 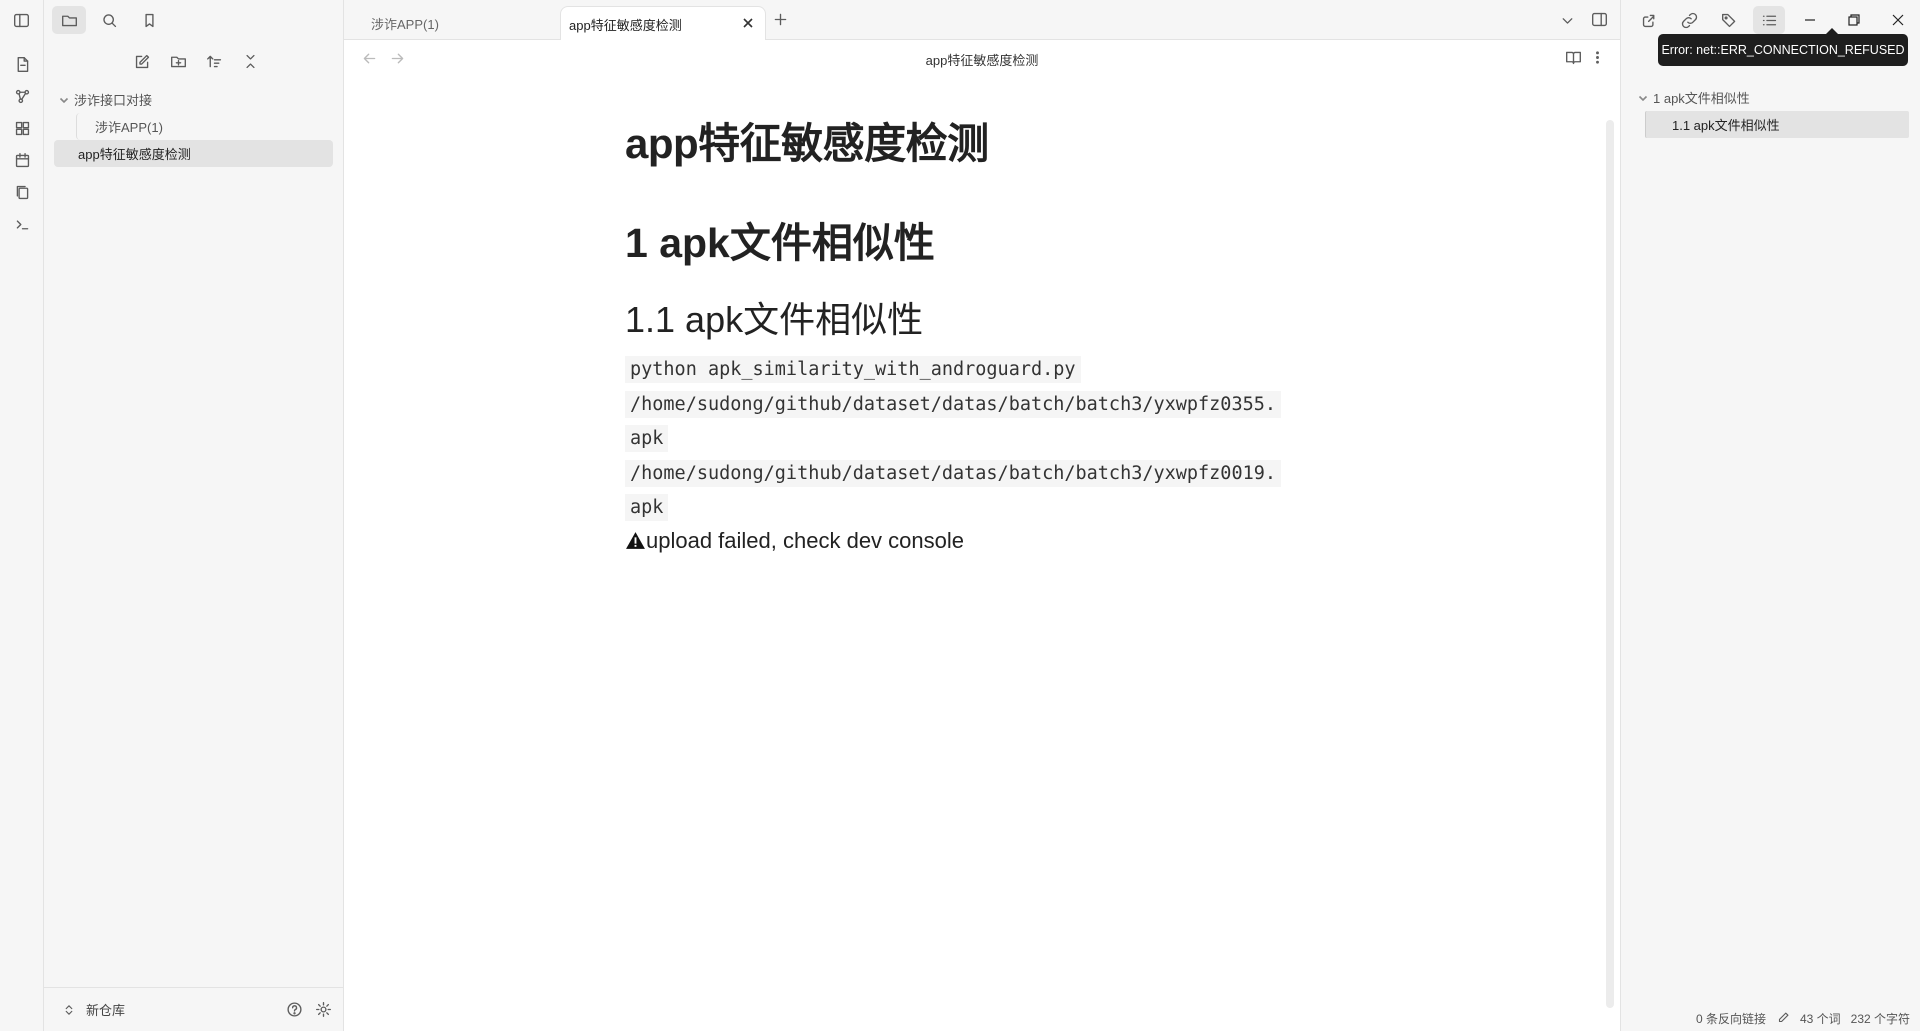 I want to click on search-tab, so click(x=109, y=20).